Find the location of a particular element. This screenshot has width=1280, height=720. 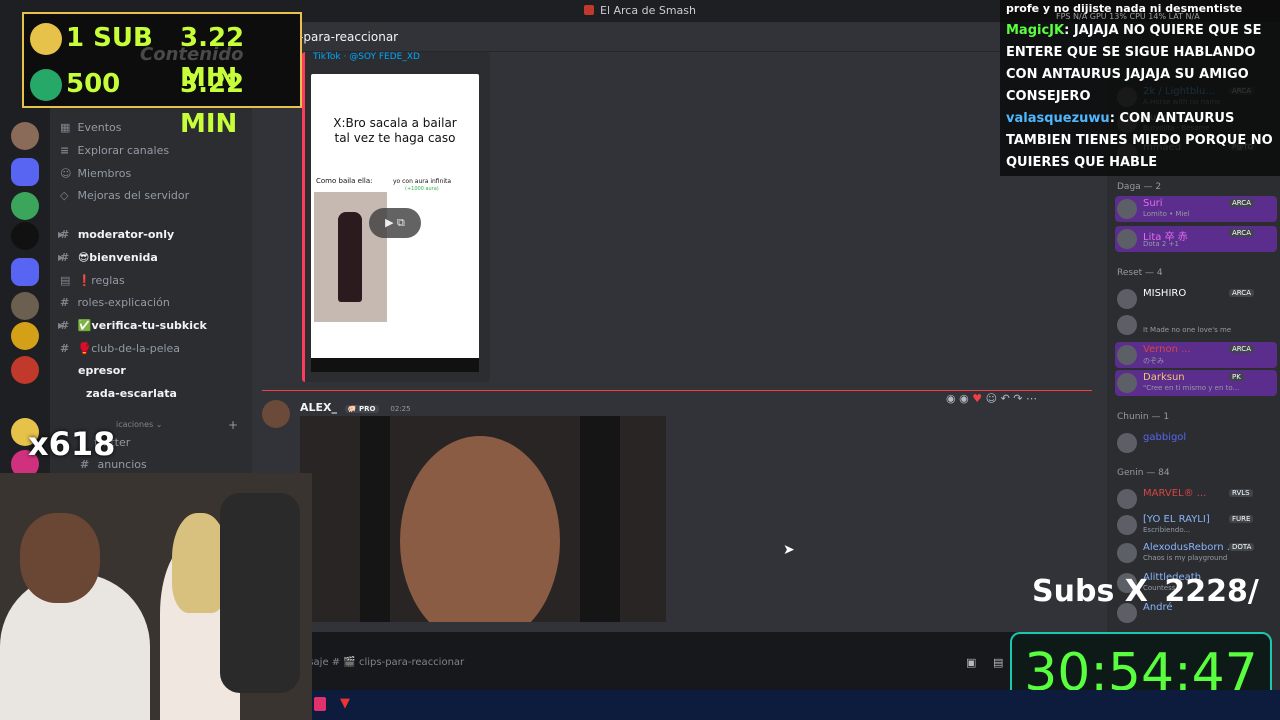

member-status: Dota 2 +1 is located at coordinates (1161, 244).